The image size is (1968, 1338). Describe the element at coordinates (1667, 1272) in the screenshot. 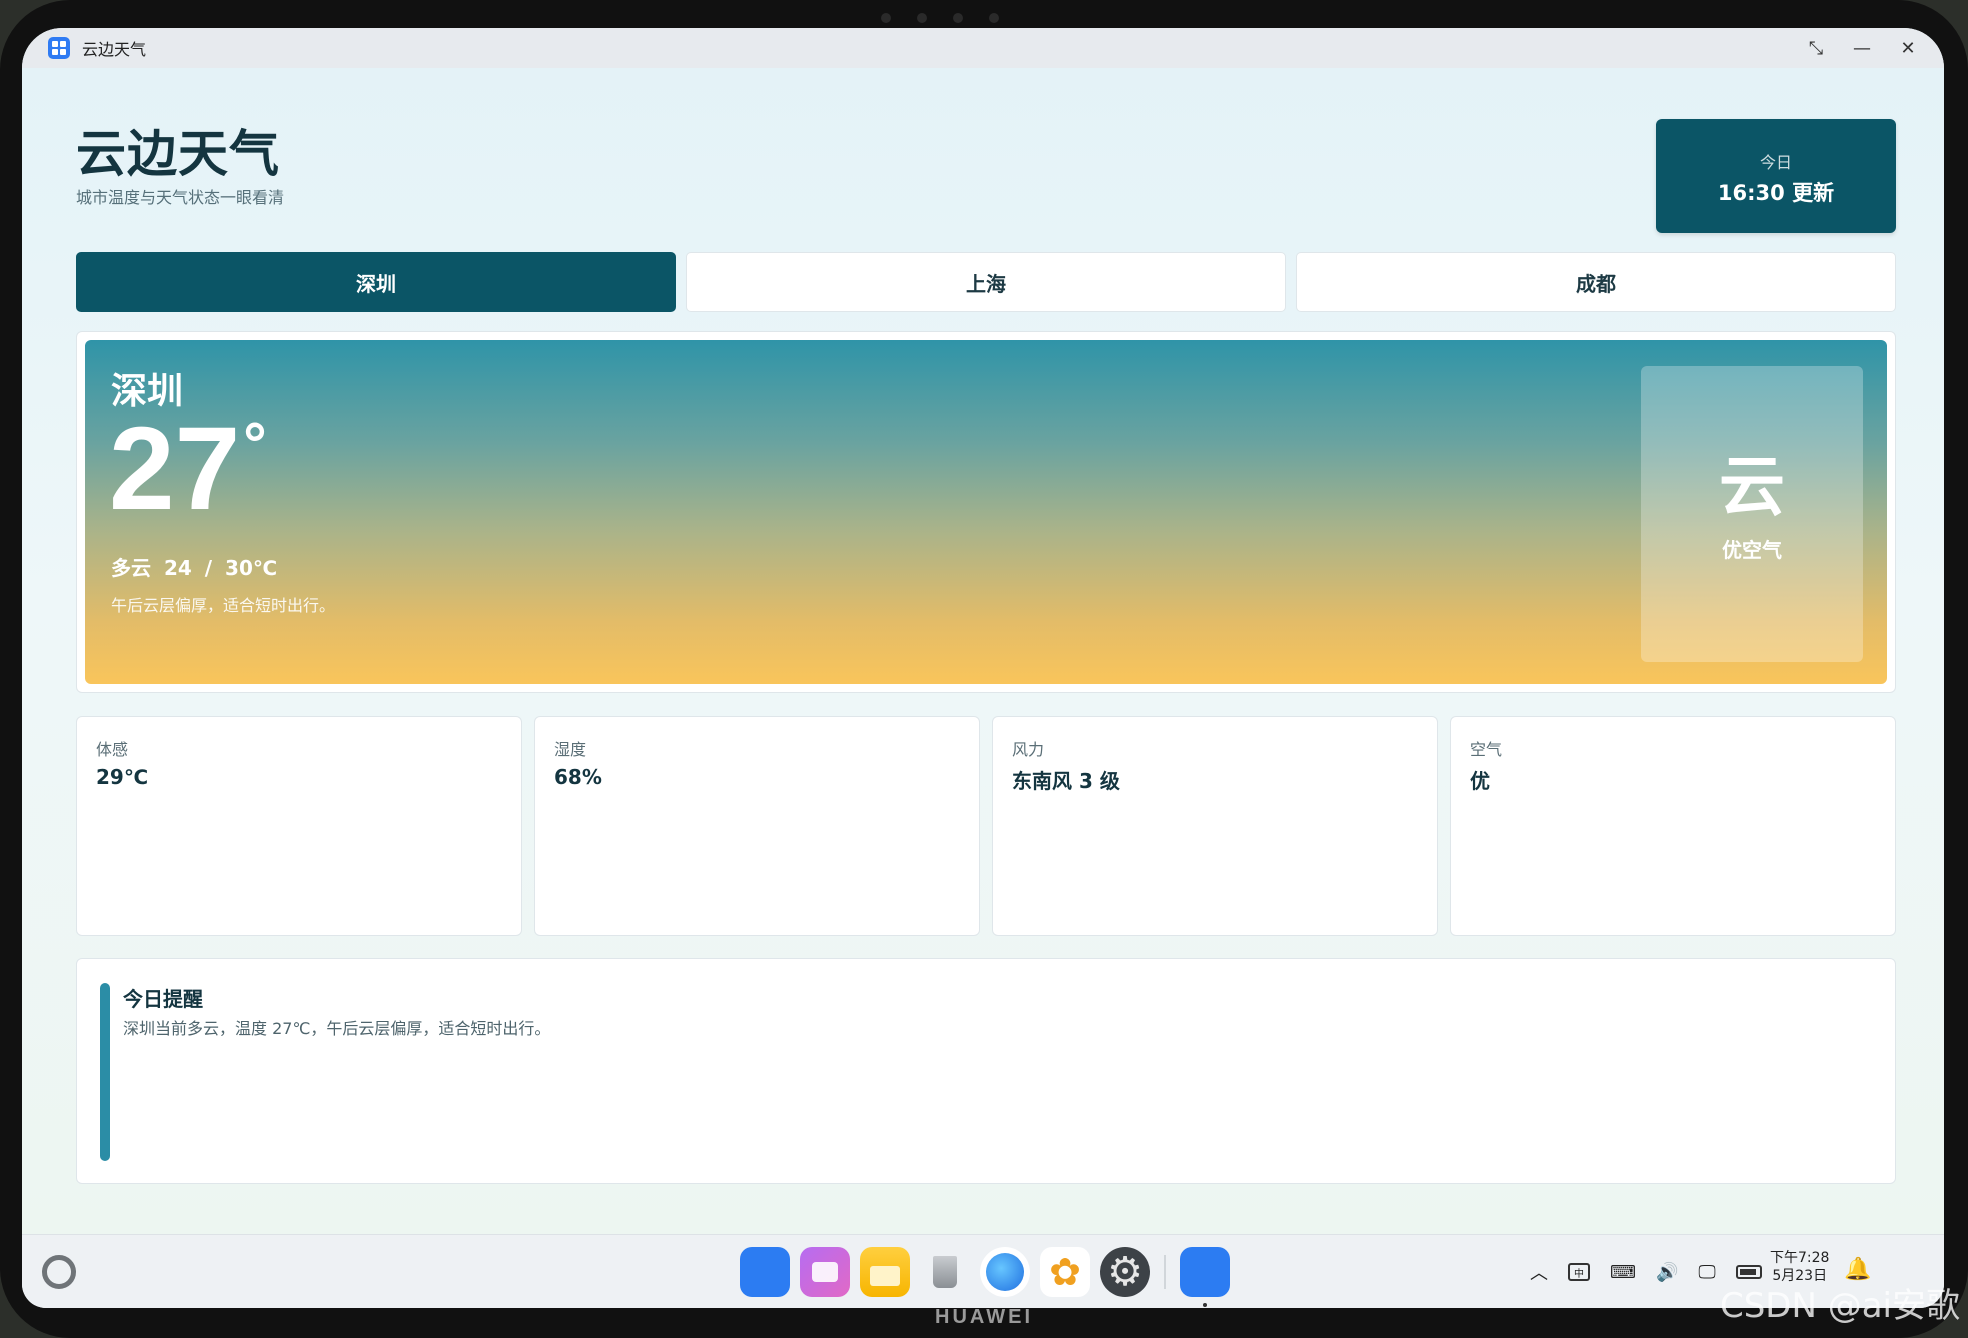

I see `volume-icon: 🔊` at that location.